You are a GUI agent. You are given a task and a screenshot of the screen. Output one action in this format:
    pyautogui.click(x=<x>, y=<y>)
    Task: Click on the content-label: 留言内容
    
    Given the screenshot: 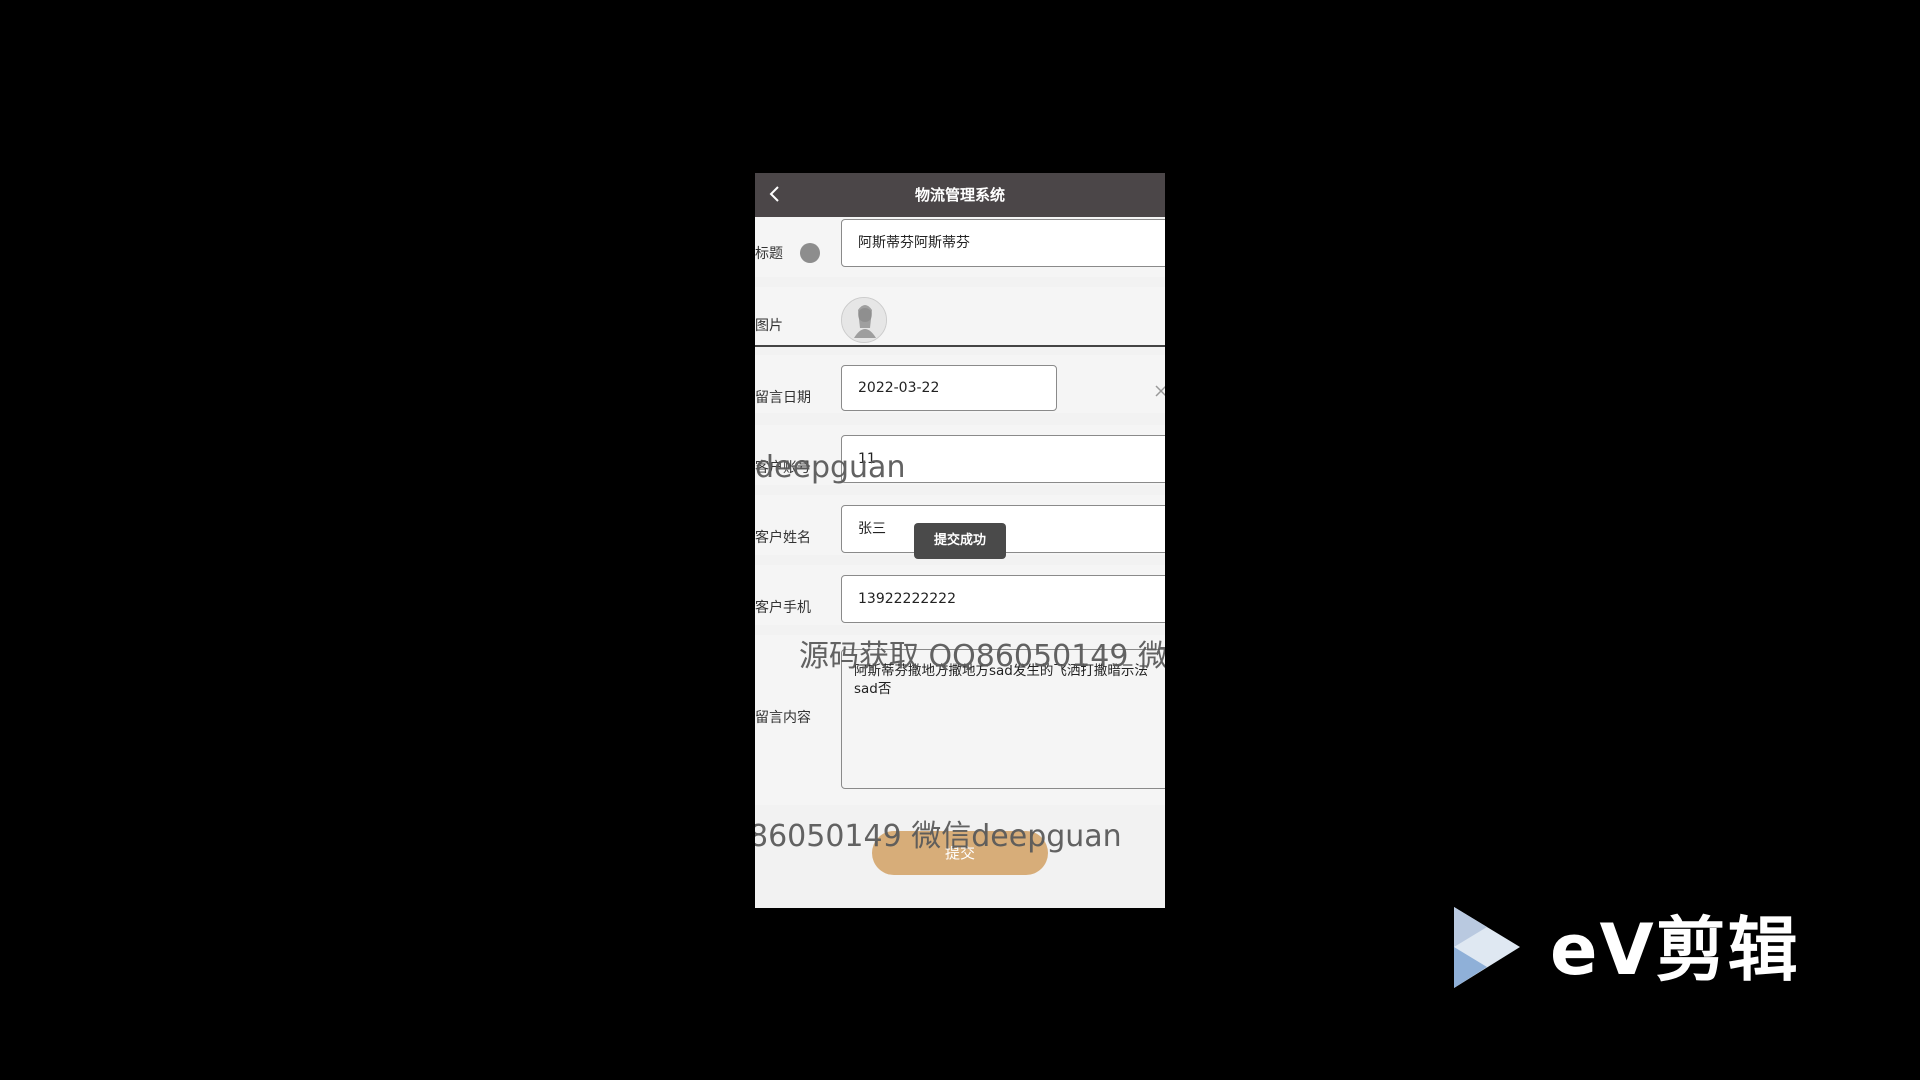 What is the action you would take?
    pyautogui.click(x=783, y=718)
    